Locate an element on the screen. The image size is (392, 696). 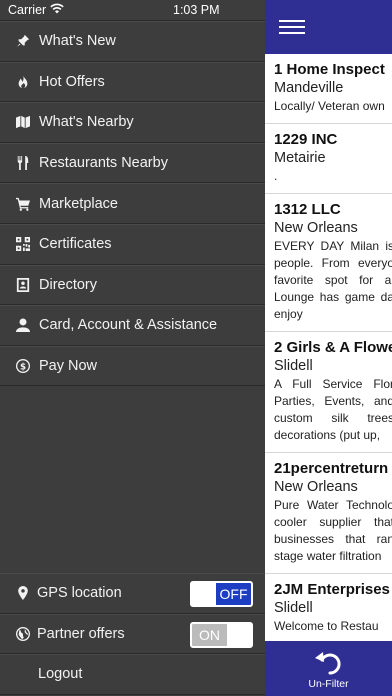
menu-item-label: Directory is located at coordinates (68, 284).